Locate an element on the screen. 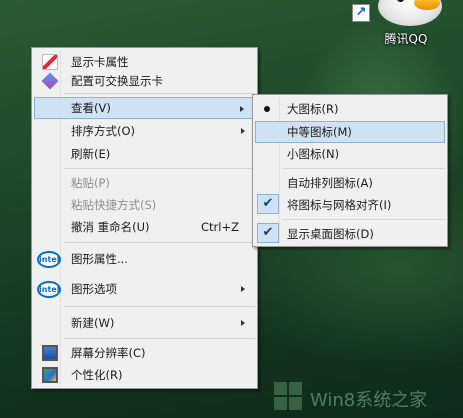 This screenshot has width=463, height=418. menu-item-label: 查看(V) is located at coordinates (91, 108).